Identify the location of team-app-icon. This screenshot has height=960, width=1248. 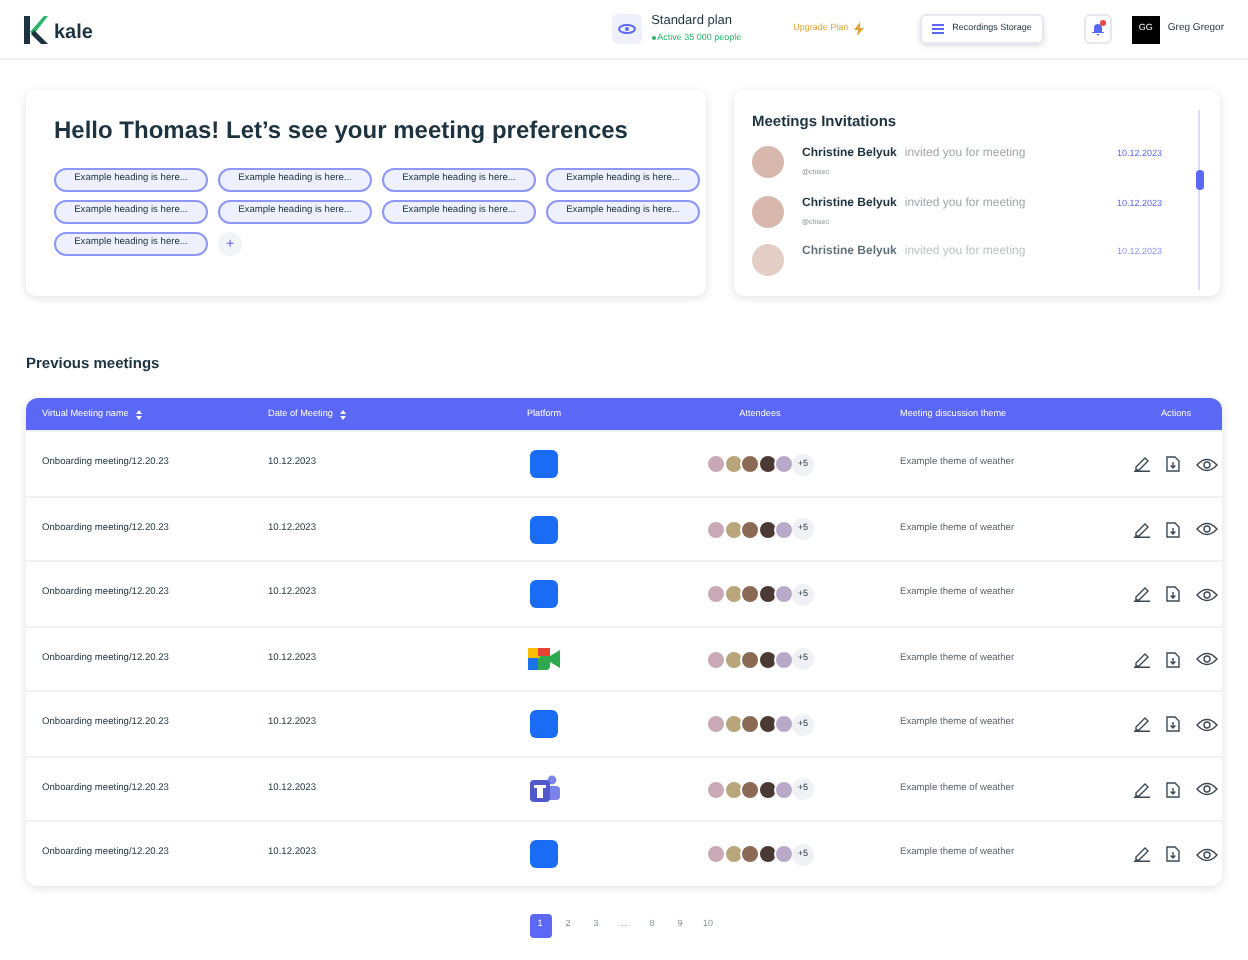
(544, 789).